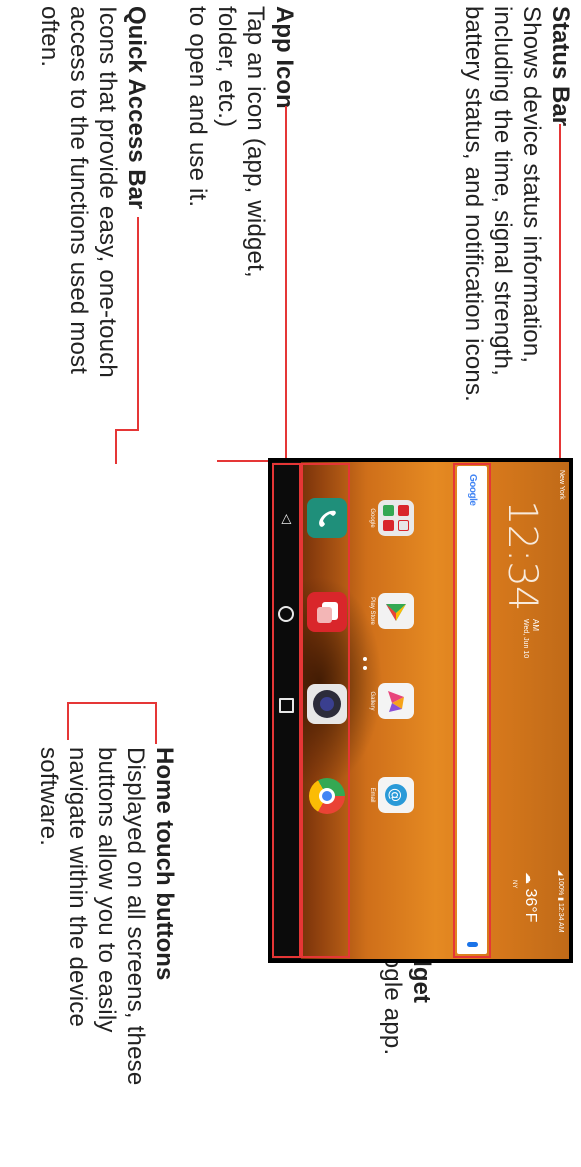  What do you see at coordinates (48, 797) in the screenshot?
I see `callout-desc-line: software.` at bounding box center [48, 797].